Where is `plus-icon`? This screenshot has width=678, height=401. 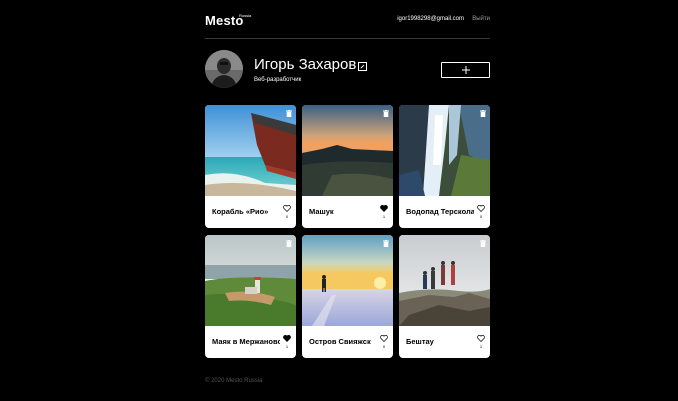 plus-icon is located at coordinates (465, 70).